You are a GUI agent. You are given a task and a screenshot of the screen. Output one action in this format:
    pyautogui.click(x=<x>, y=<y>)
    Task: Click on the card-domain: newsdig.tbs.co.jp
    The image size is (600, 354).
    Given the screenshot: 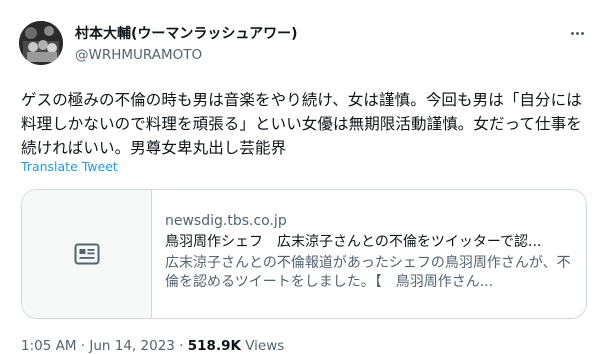 What is the action you would take?
    pyautogui.click(x=226, y=221)
    